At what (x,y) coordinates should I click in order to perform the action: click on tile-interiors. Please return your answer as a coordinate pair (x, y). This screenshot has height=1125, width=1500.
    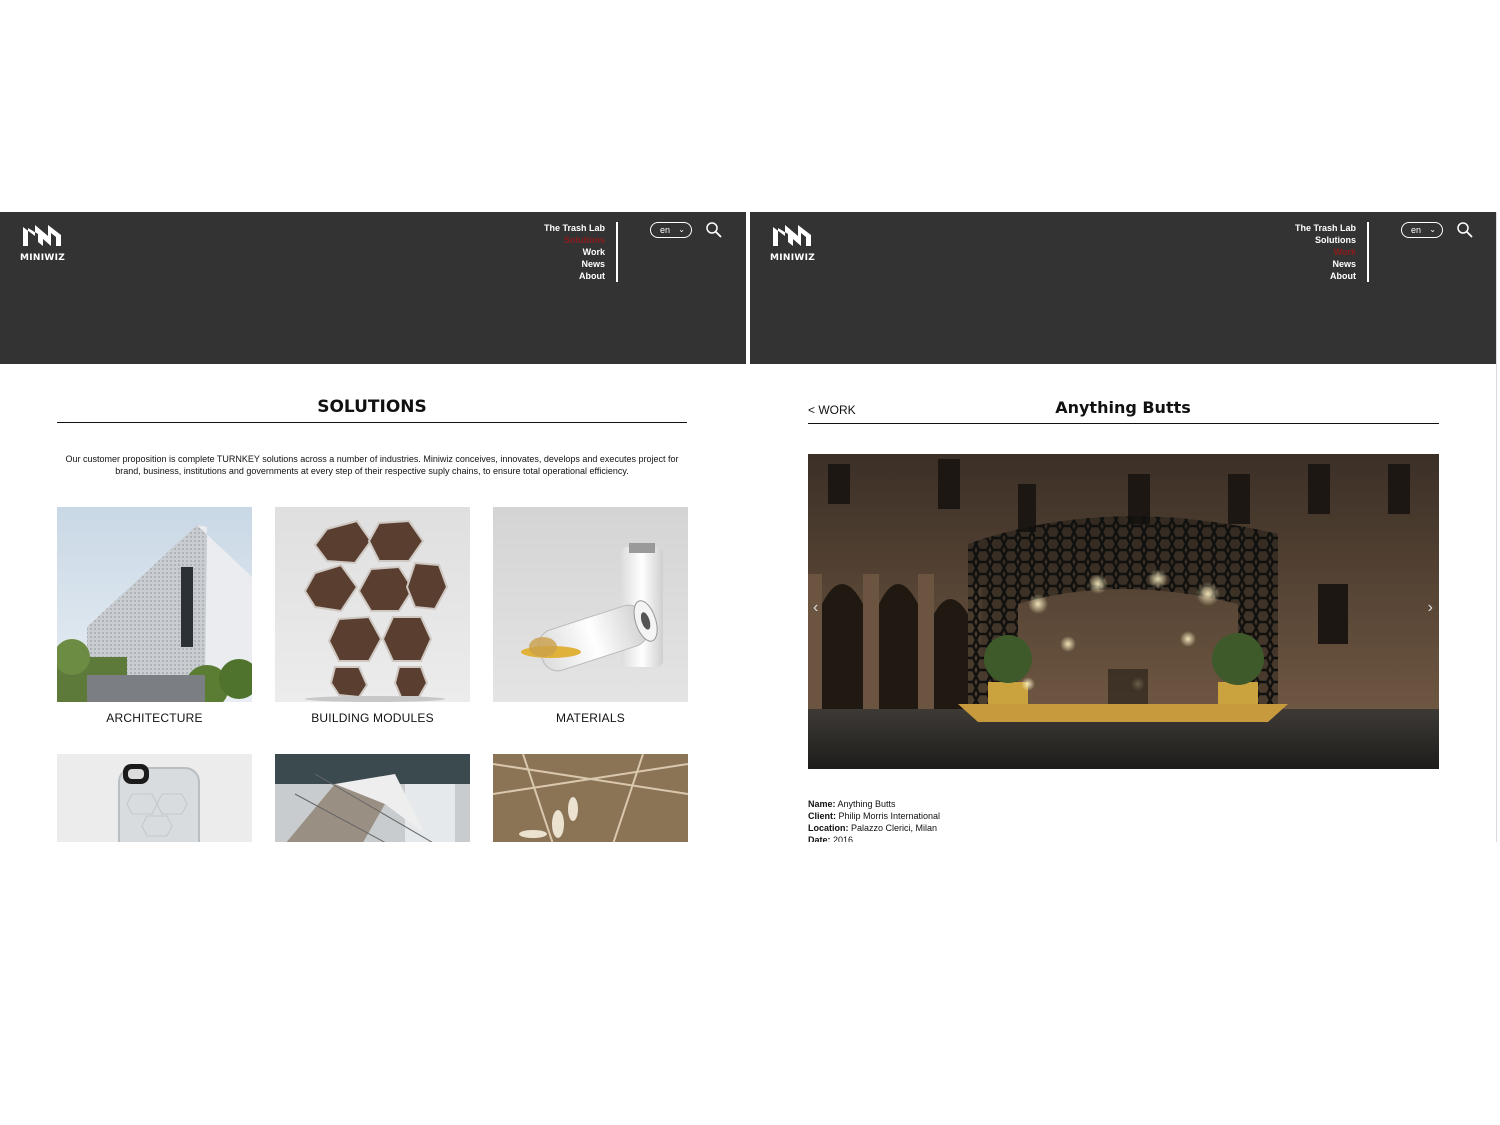
    Looking at the image, I should click on (372, 798).